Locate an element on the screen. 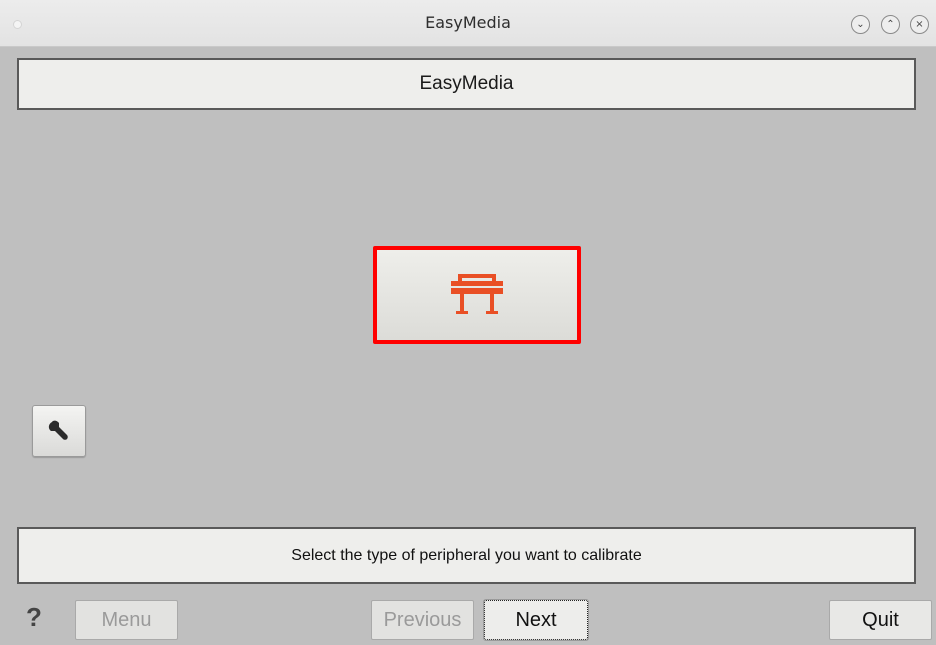 The height and width of the screenshot is (645, 936). window-titlebar: EasyMedia ⌄ ⌃ × is located at coordinates (468, 23).